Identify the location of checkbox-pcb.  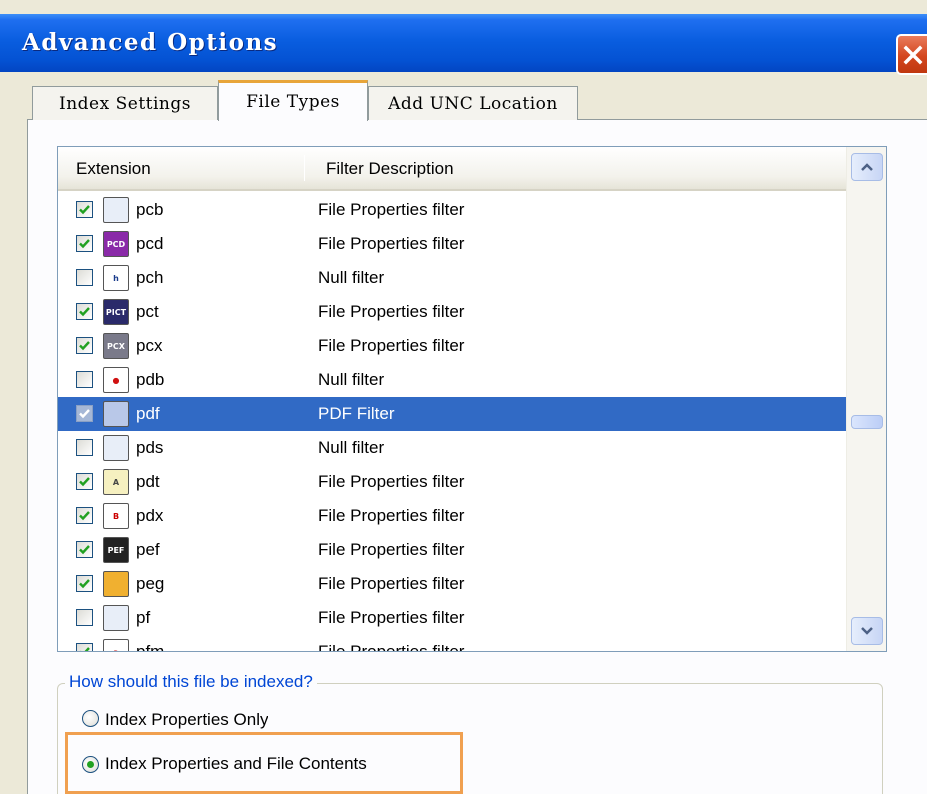
(84, 209).